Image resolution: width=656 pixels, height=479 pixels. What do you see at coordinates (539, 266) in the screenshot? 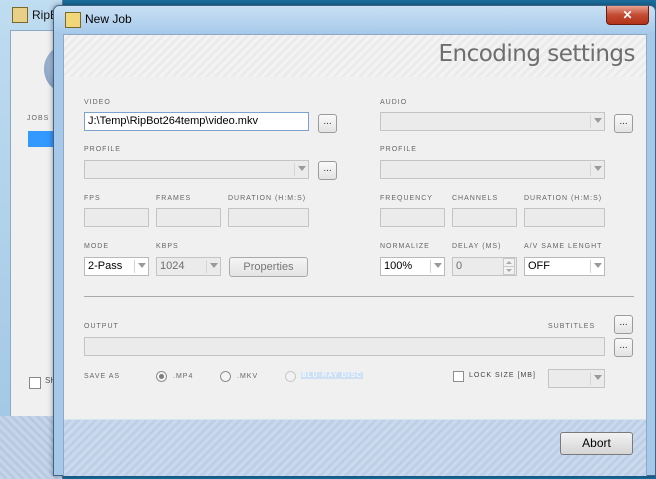
I see `av-same-length-value: OFF` at bounding box center [539, 266].